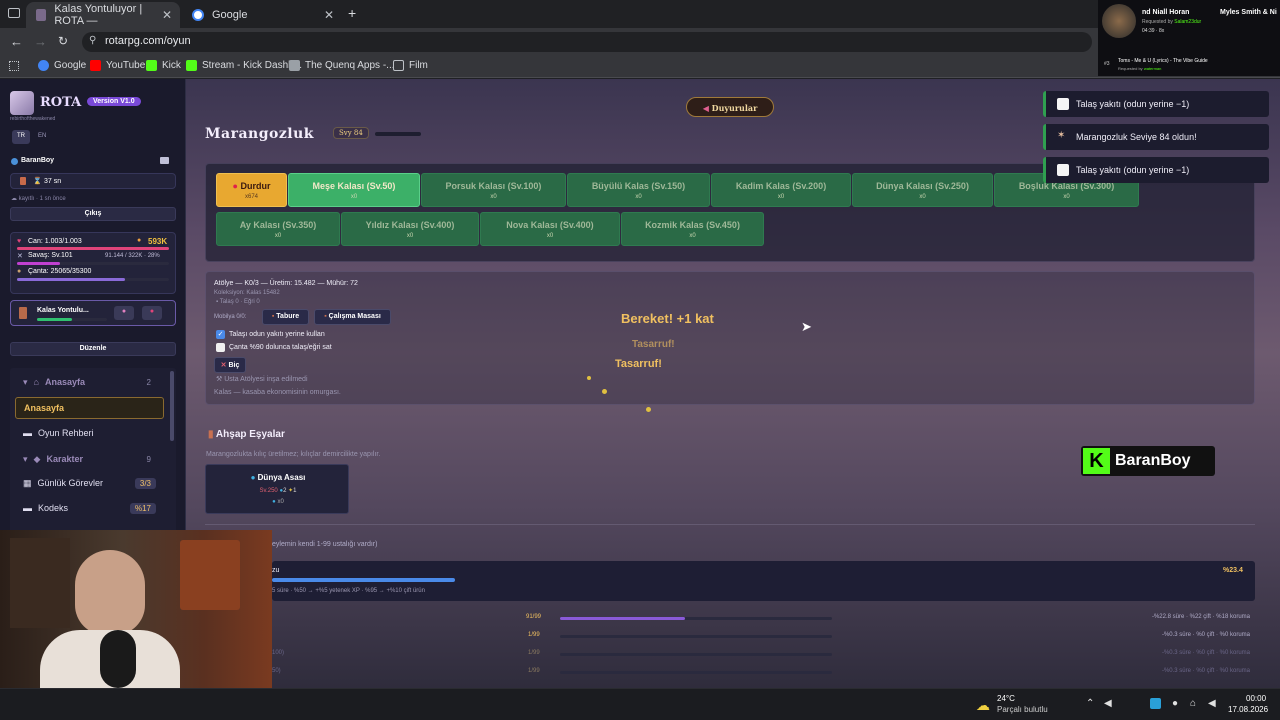 The image size is (1280, 720). I want to click on cut-button: ✕ Biç, so click(230, 365).